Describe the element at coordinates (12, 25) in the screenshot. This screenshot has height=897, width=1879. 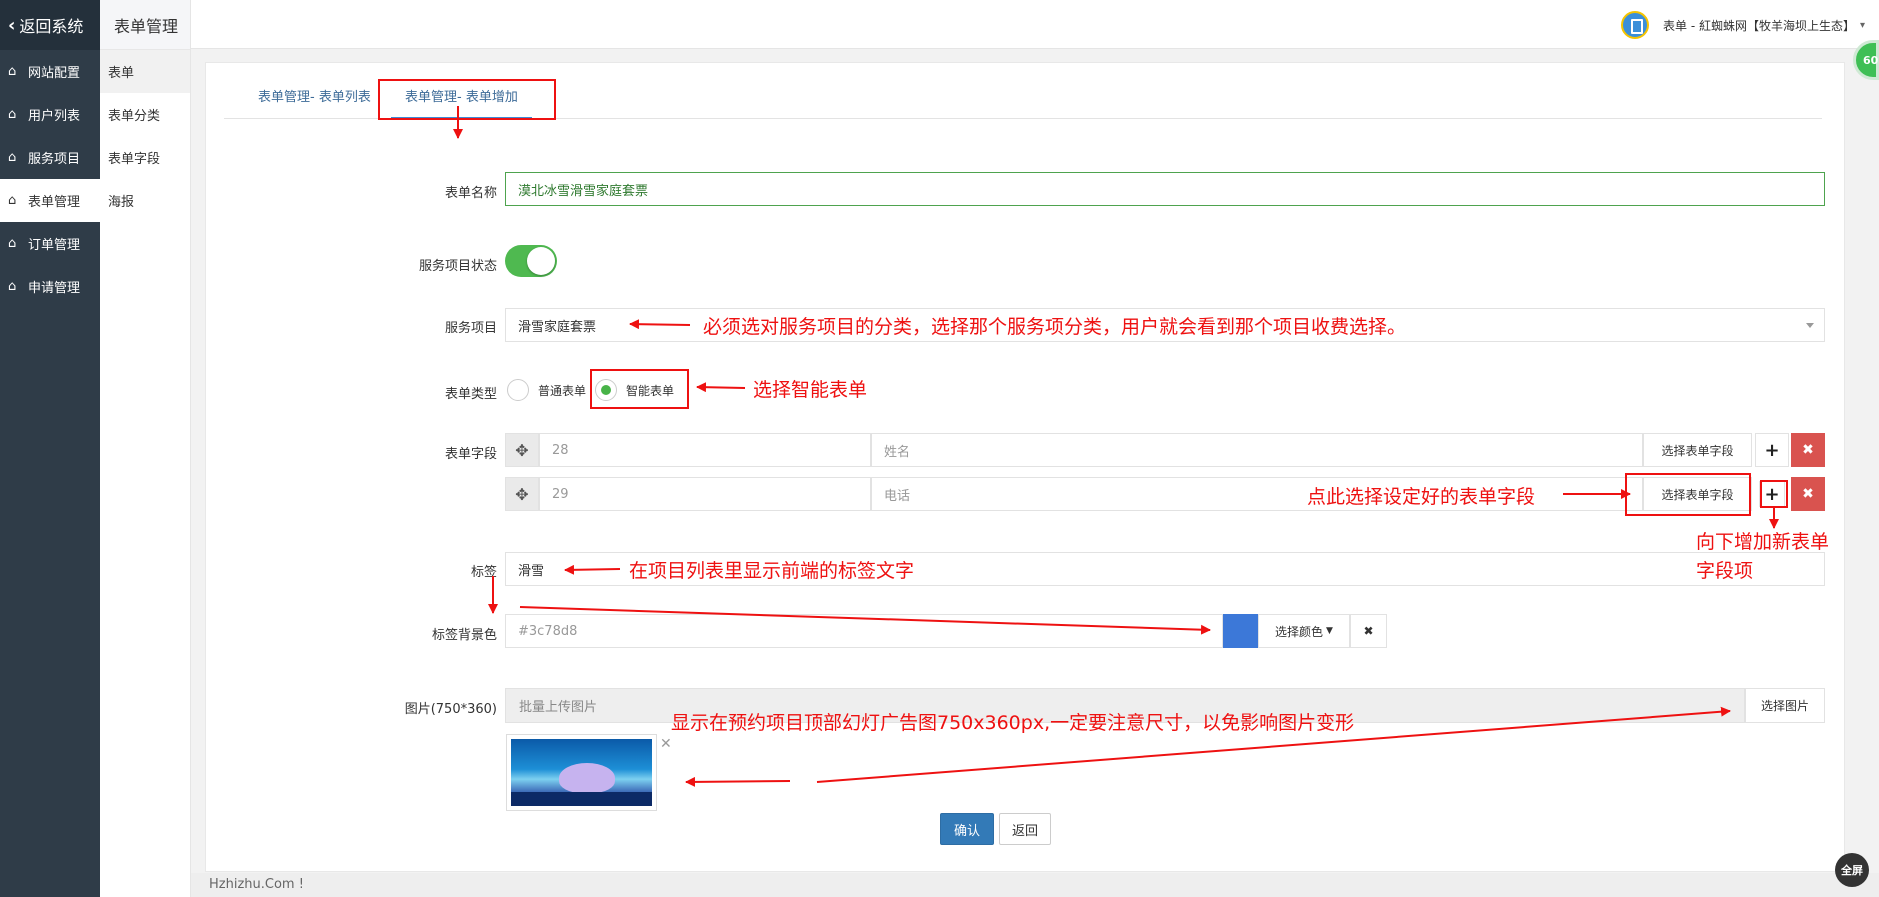
I see `chevron-left-icon: ‹` at that location.